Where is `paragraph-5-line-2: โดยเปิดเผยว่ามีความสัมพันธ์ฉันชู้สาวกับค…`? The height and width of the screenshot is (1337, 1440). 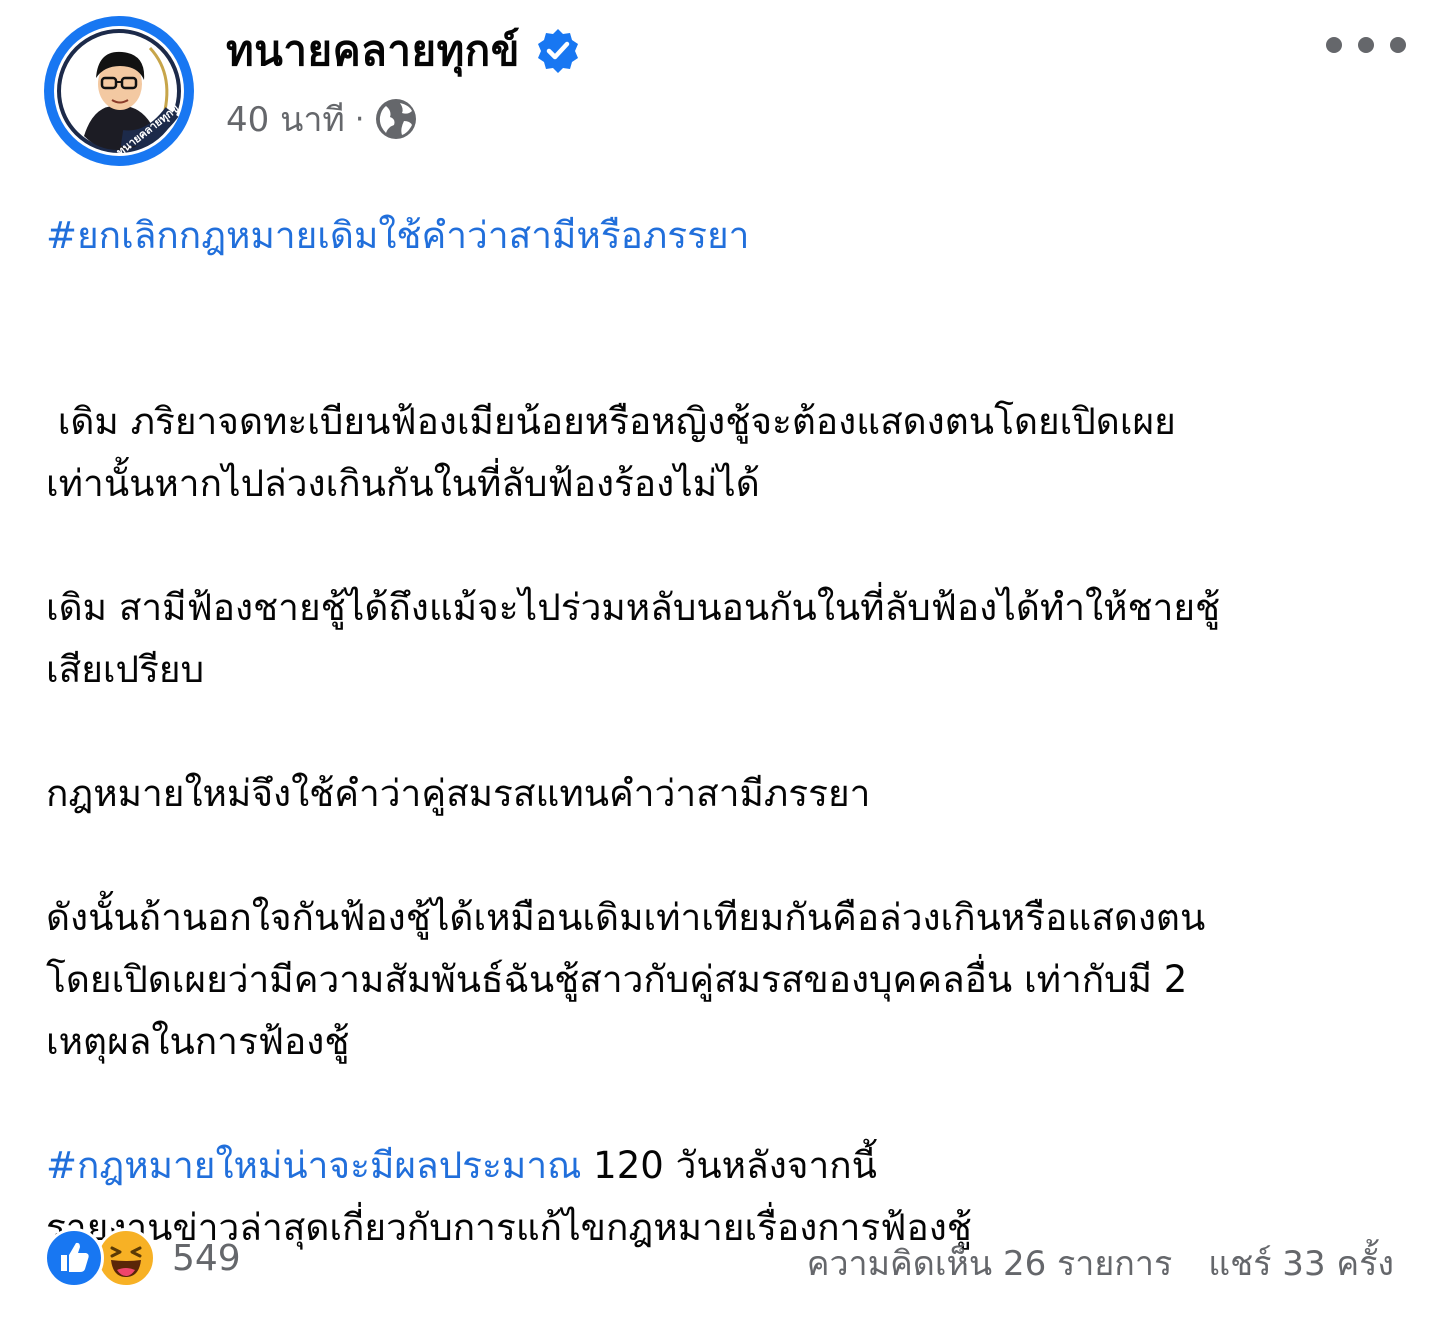
paragraph-5-line-2: โดยเปิดเผยว่ามีความสัมพันธ์ฉันชู้สาวกับค… is located at coordinates (617, 979).